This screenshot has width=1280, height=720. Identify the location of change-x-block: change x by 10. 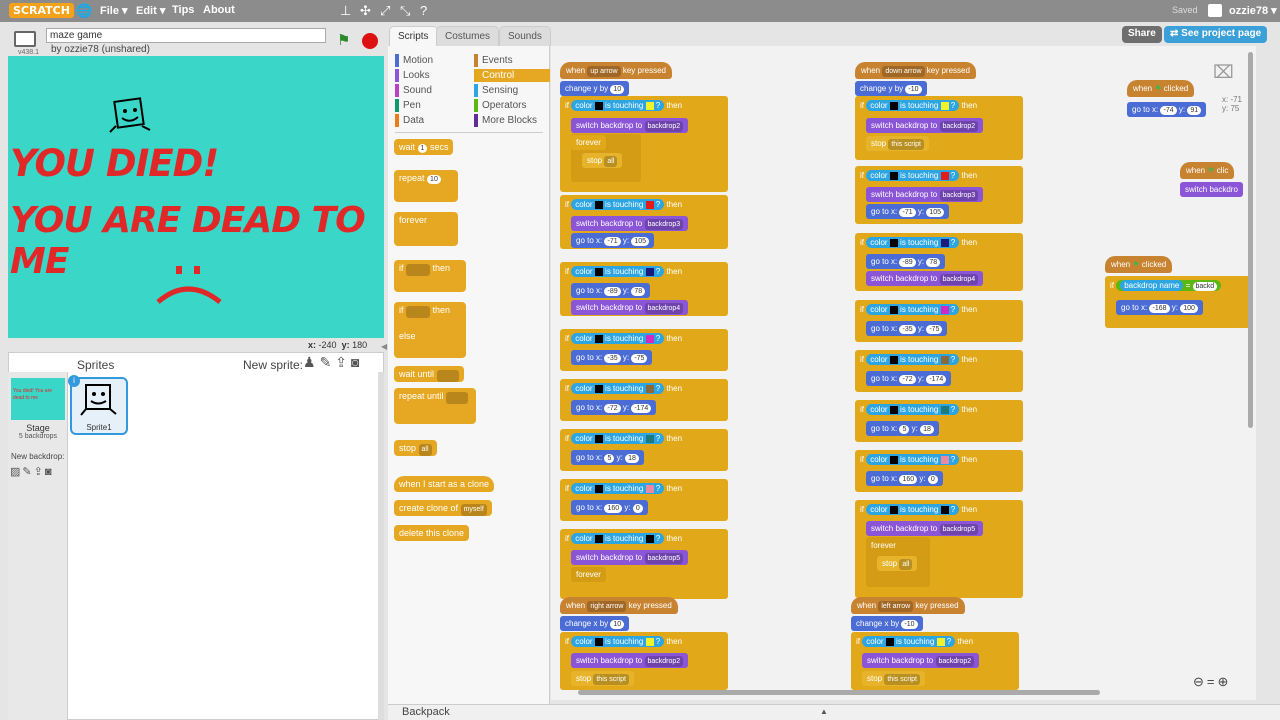
(595, 623).